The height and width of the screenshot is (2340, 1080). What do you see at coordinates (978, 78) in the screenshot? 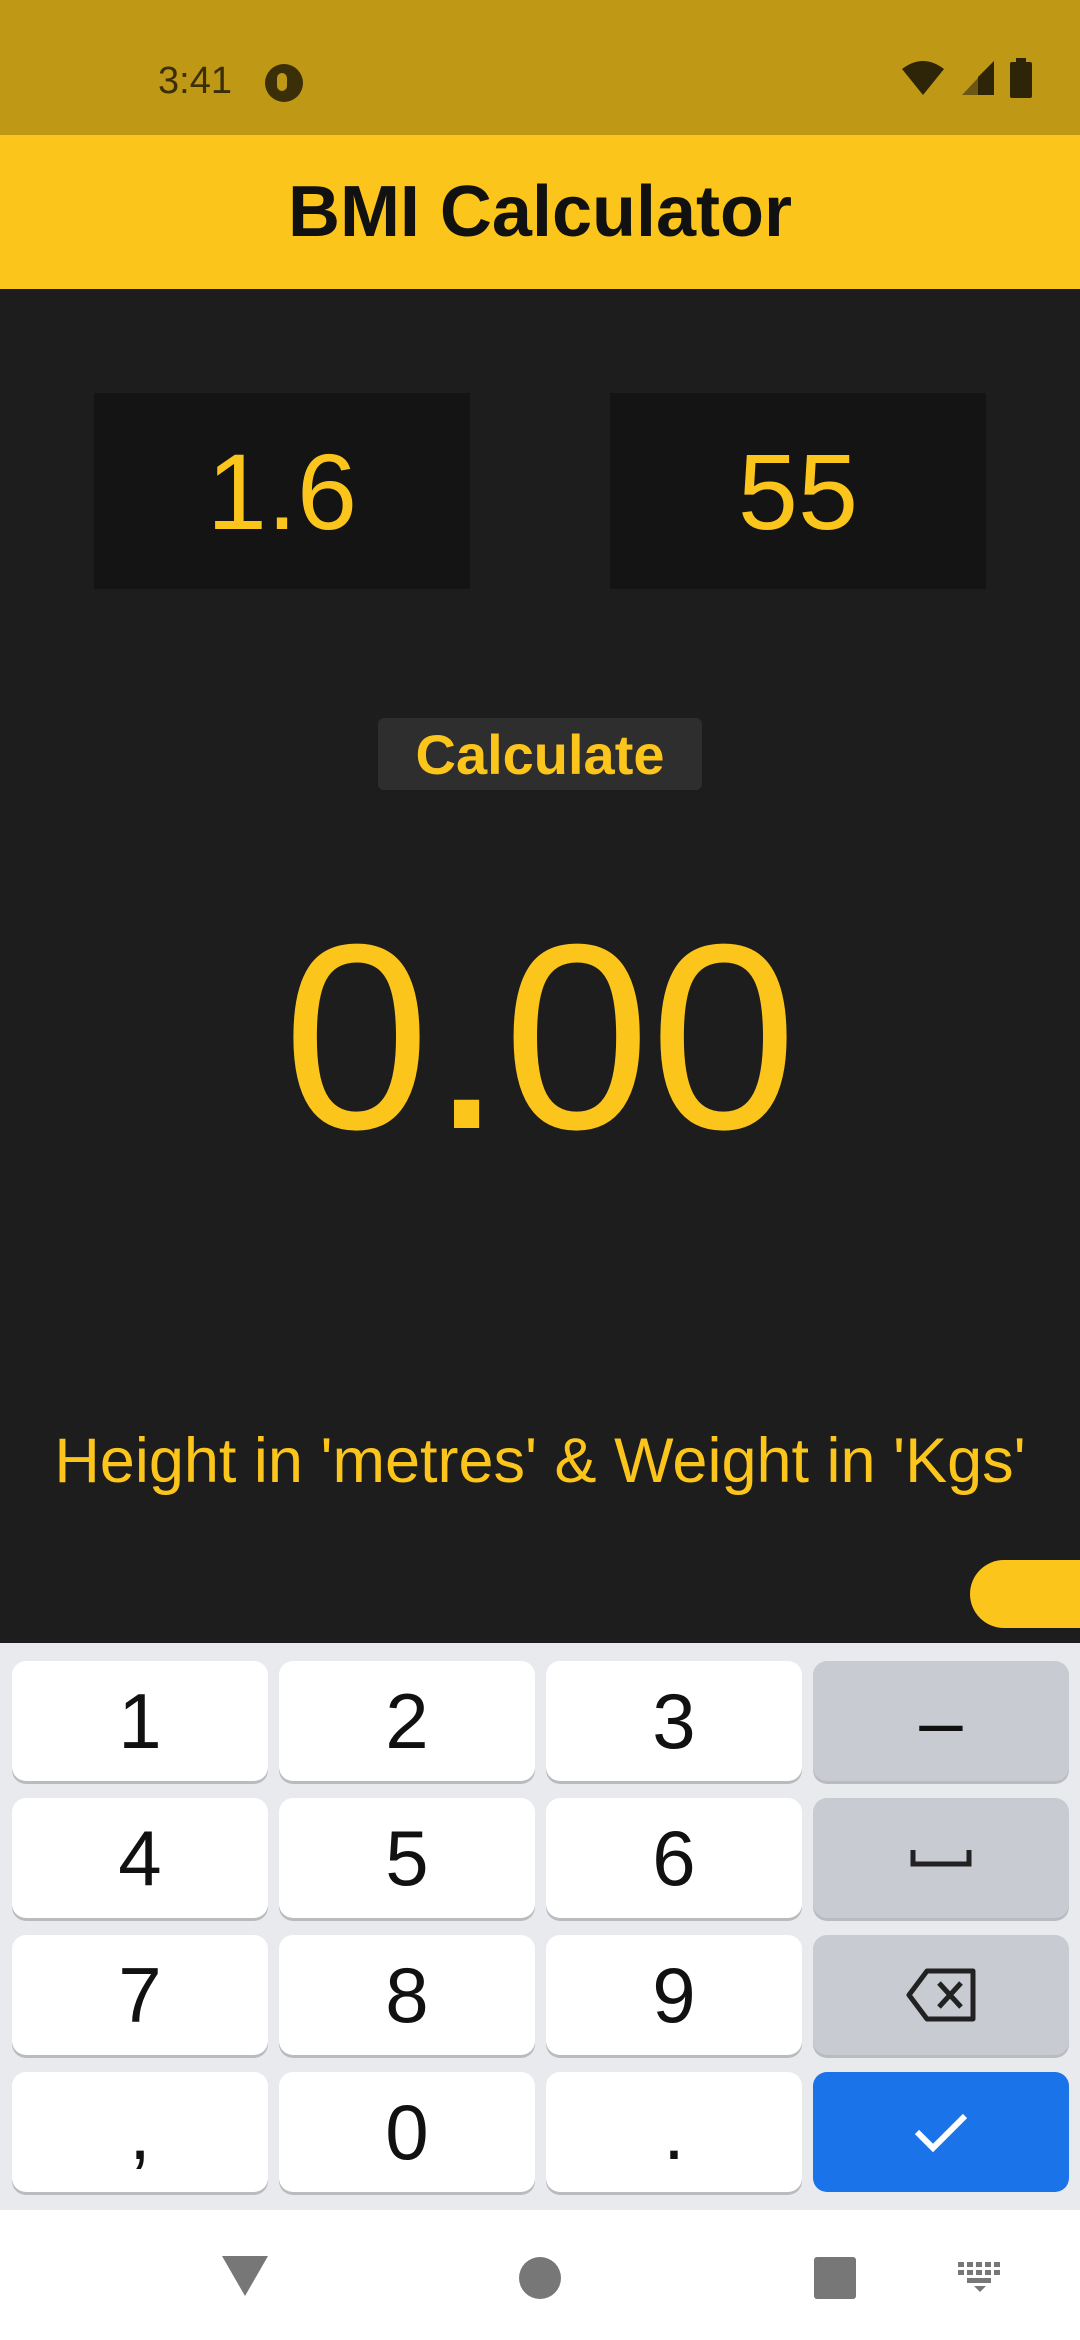
I see `signal-icon` at bounding box center [978, 78].